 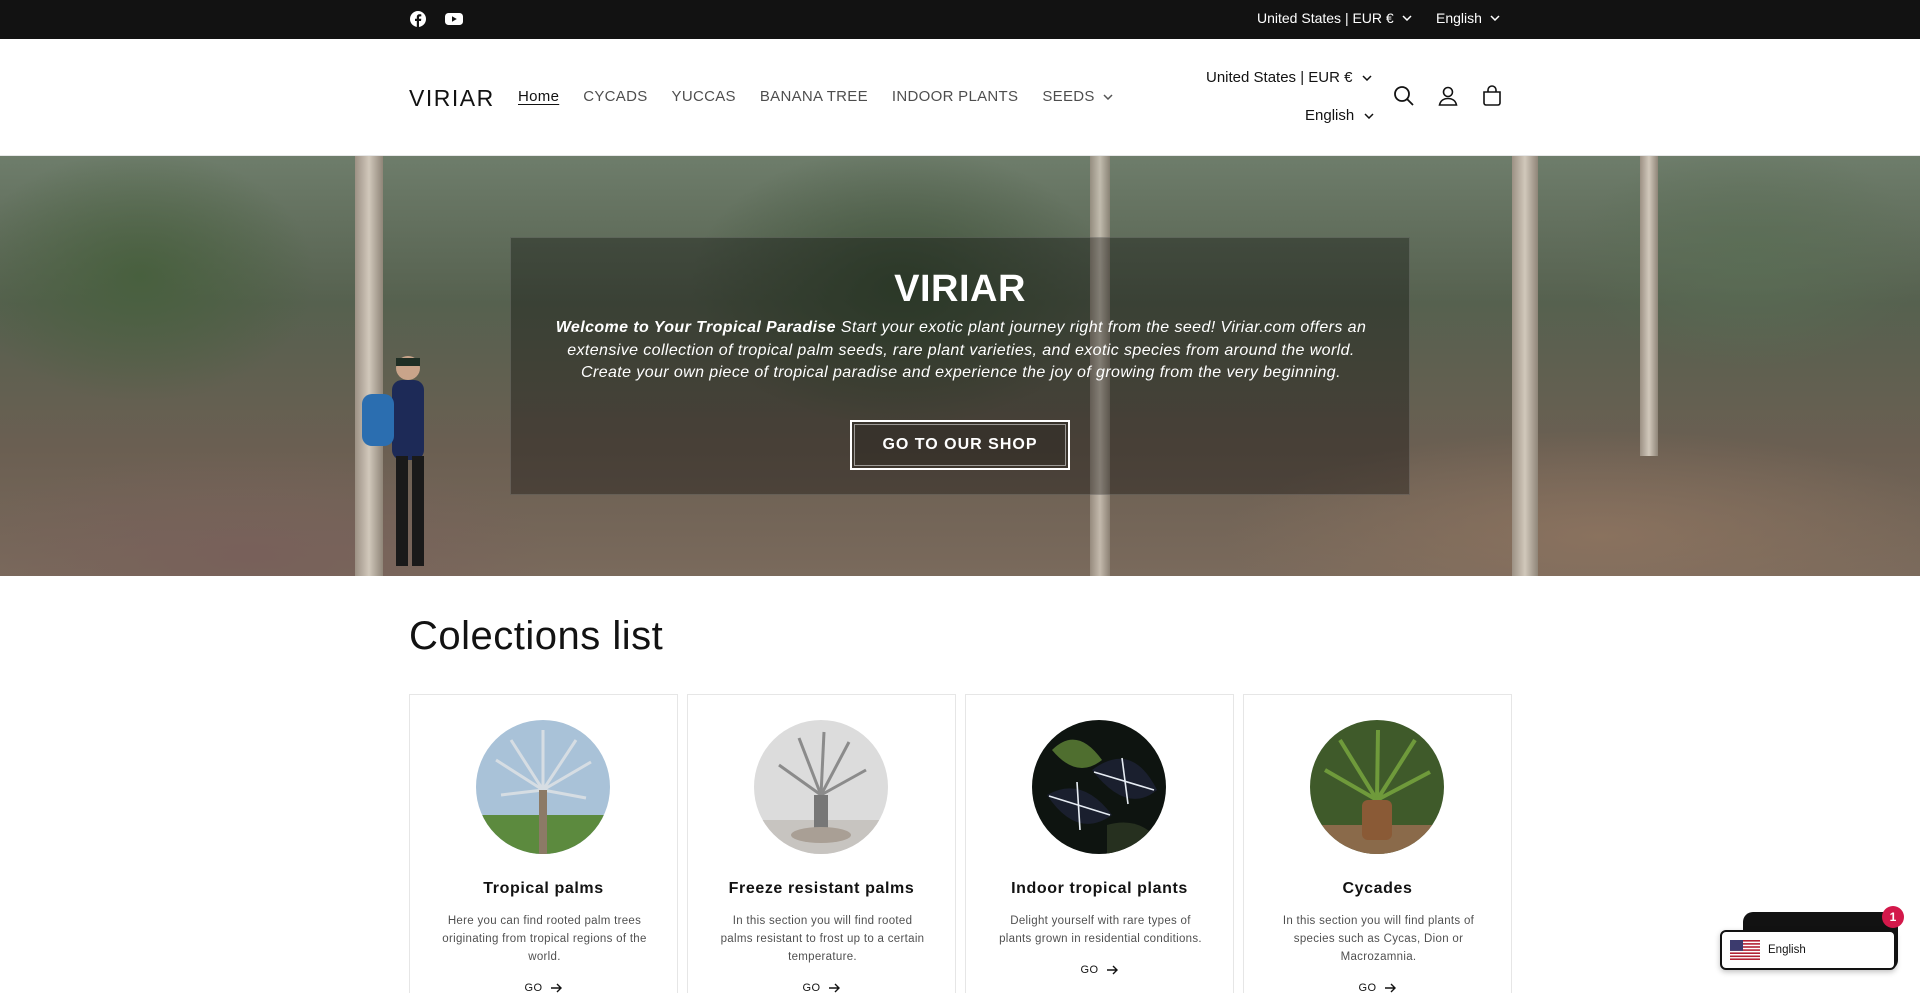 I want to click on nav-label: BANANA TREE, so click(x=813, y=96).